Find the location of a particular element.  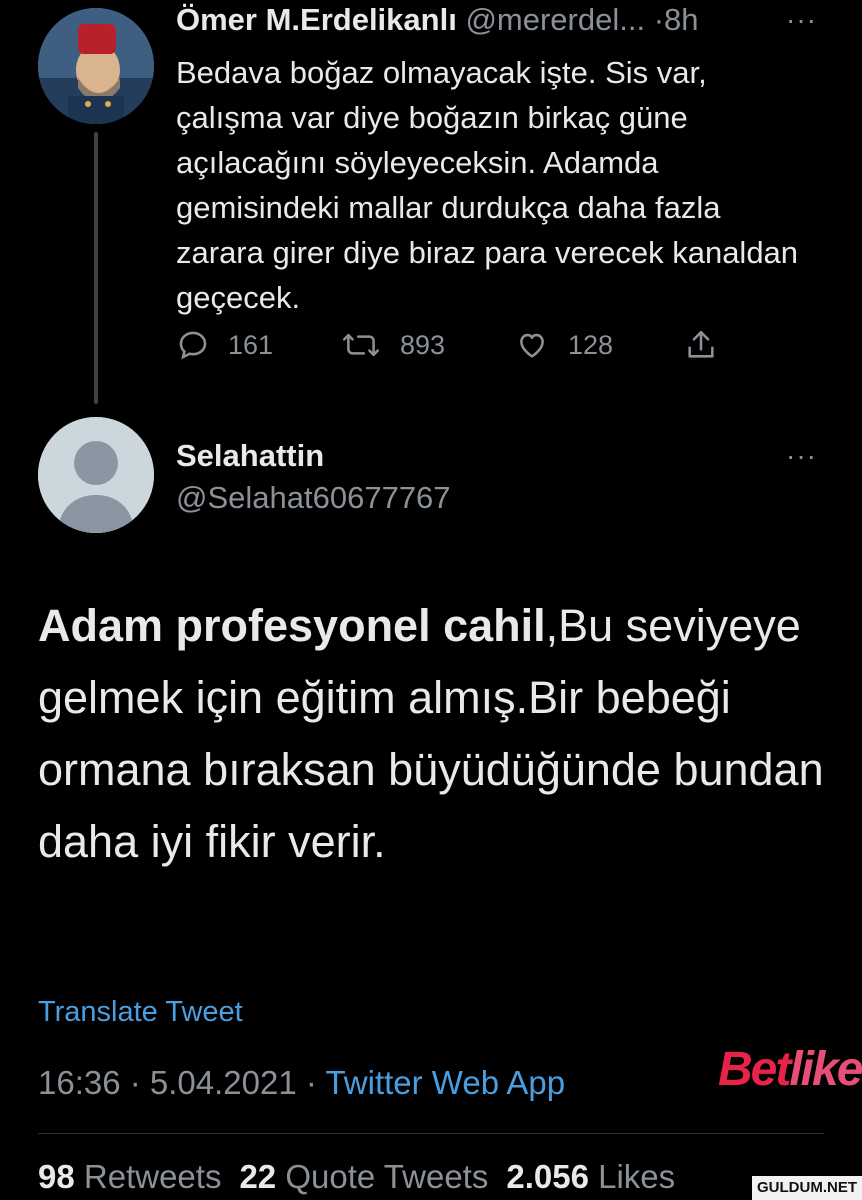

likes-stat-count: 2.056 is located at coordinates (547, 1176).